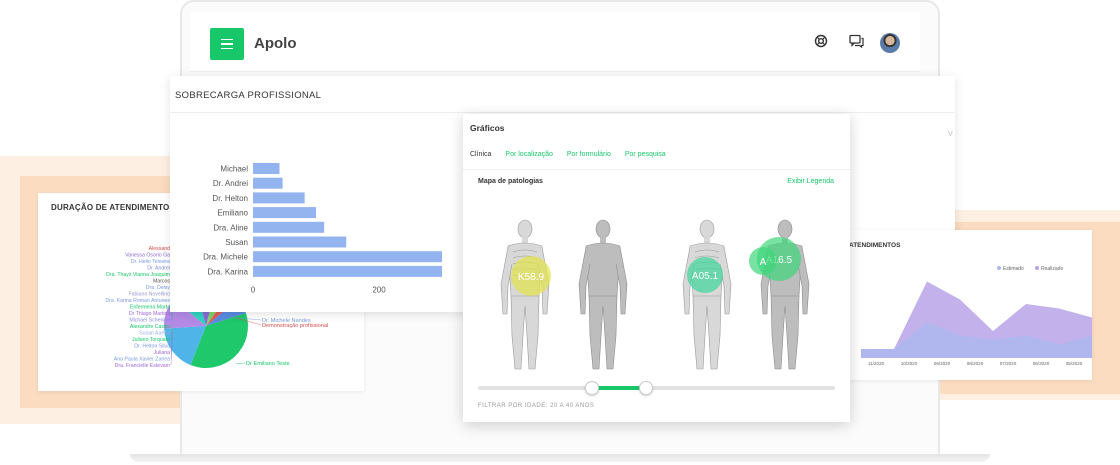 This screenshot has height=465, width=1120. What do you see at coordinates (950, 134) in the screenshot?
I see `cropped-label: V` at bounding box center [950, 134].